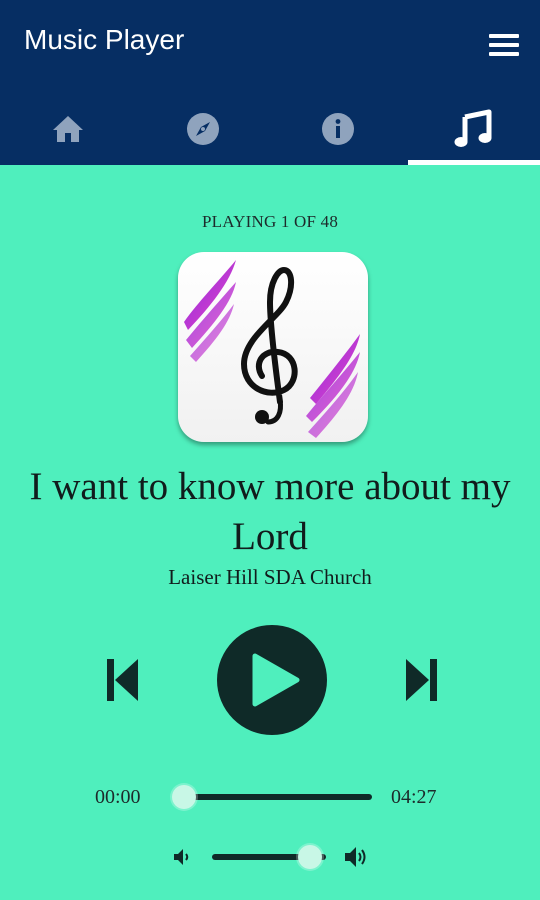  I want to click on next-track-button, so click(421, 680).